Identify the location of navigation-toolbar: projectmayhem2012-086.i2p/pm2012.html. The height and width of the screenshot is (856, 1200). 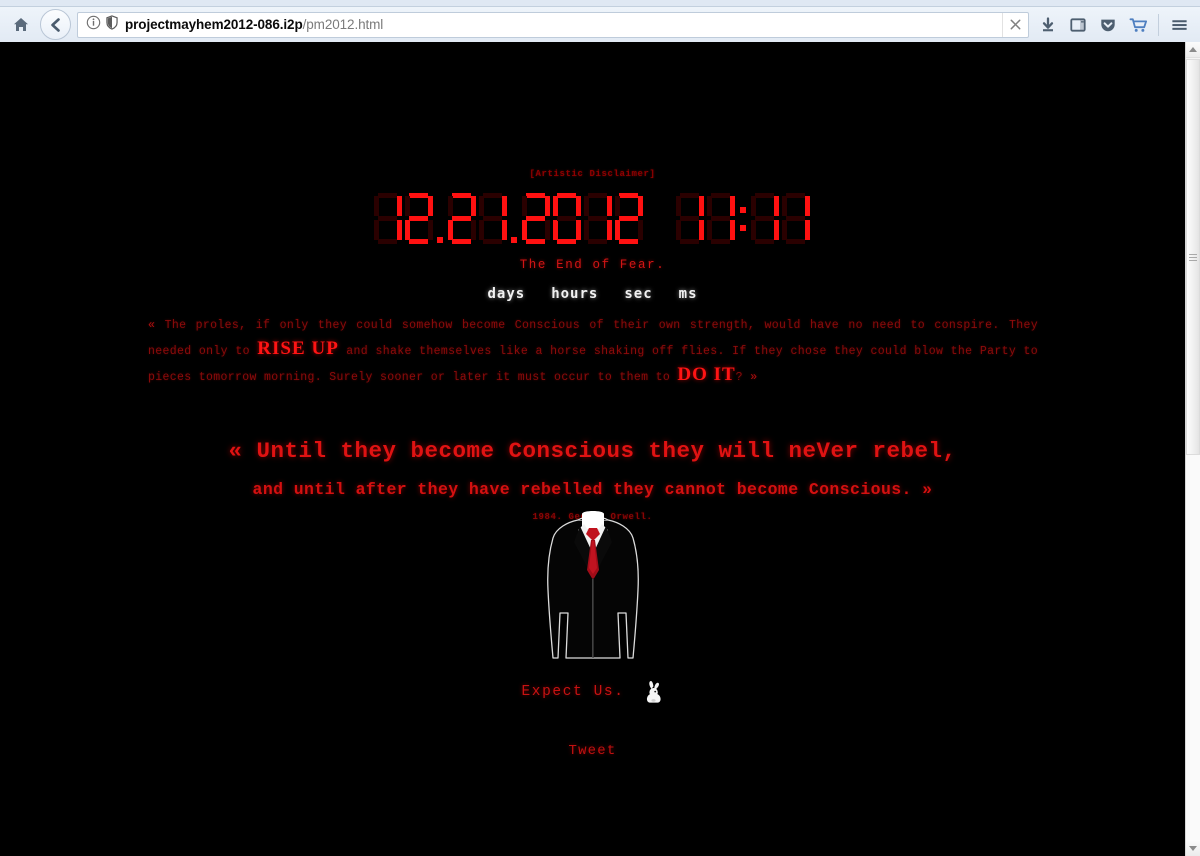
(600, 24).